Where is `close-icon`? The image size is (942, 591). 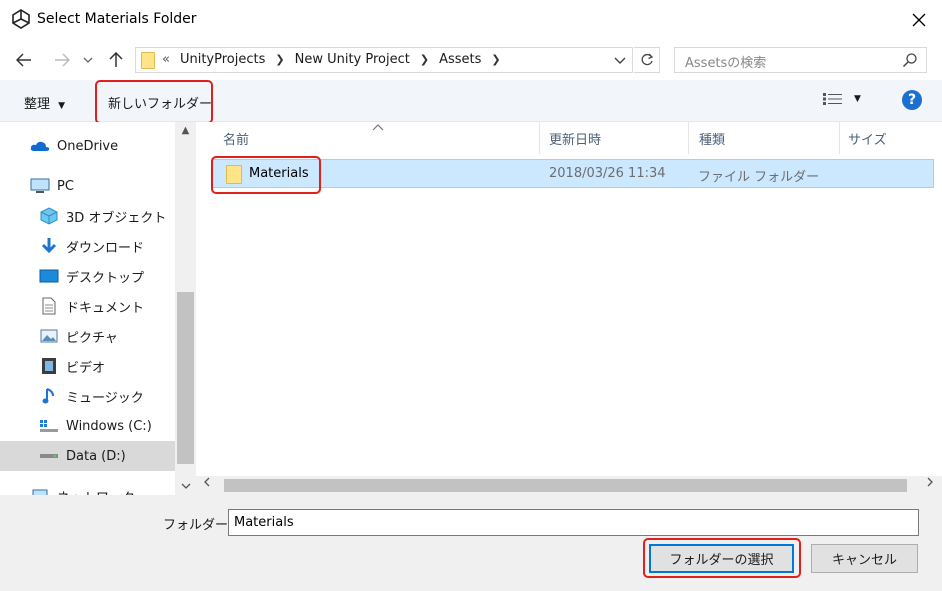 close-icon is located at coordinates (919, 20).